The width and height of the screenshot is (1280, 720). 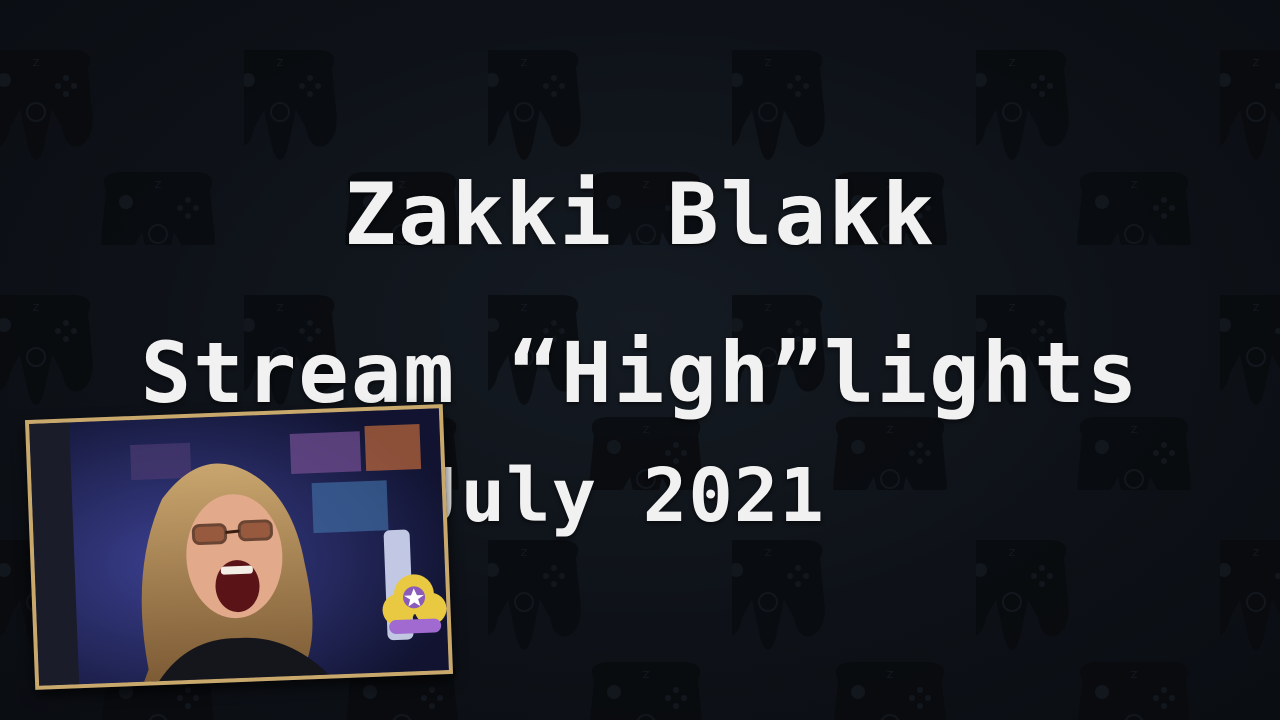 I want to click on webcam-frame, so click(x=239, y=547).